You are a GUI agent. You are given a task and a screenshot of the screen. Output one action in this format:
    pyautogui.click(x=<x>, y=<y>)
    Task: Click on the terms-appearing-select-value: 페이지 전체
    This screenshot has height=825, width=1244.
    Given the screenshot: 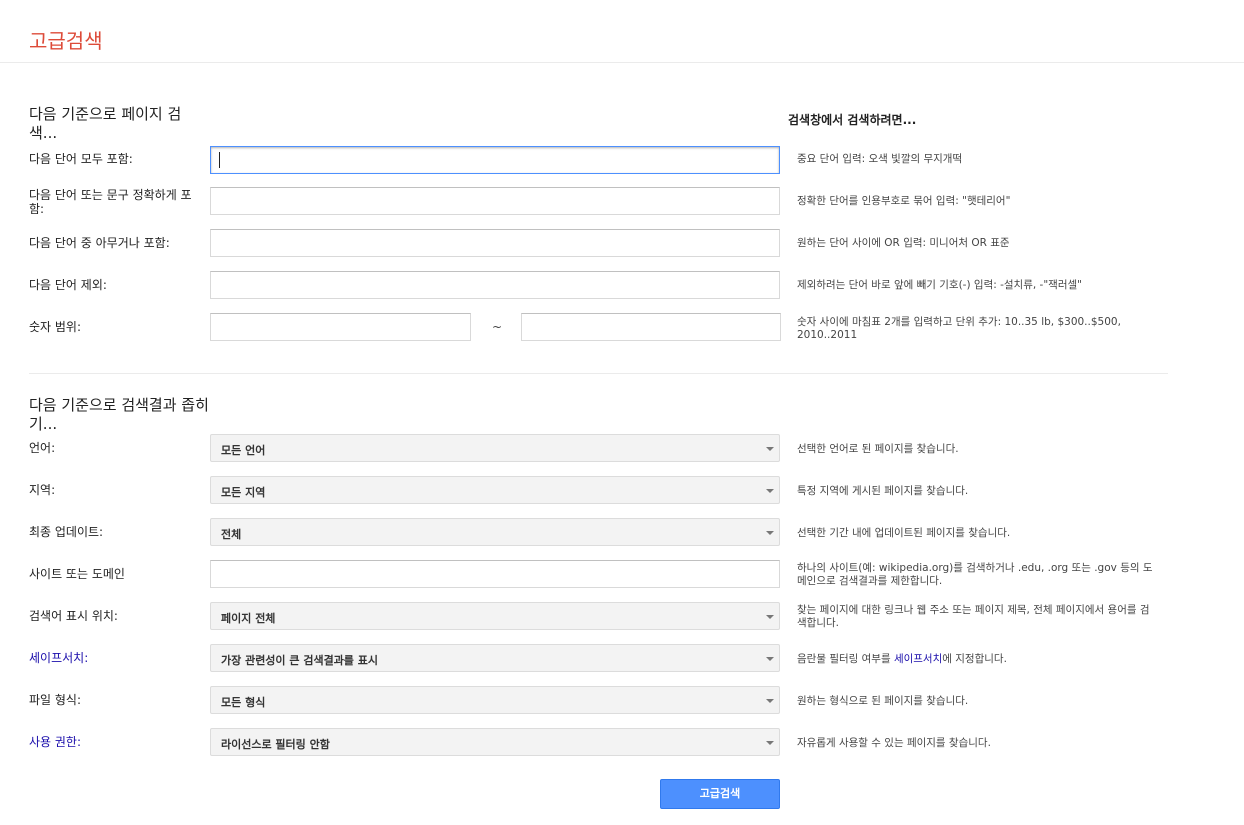 What is the action you would take?
    pyautogui.click(x=248, y=618)
    